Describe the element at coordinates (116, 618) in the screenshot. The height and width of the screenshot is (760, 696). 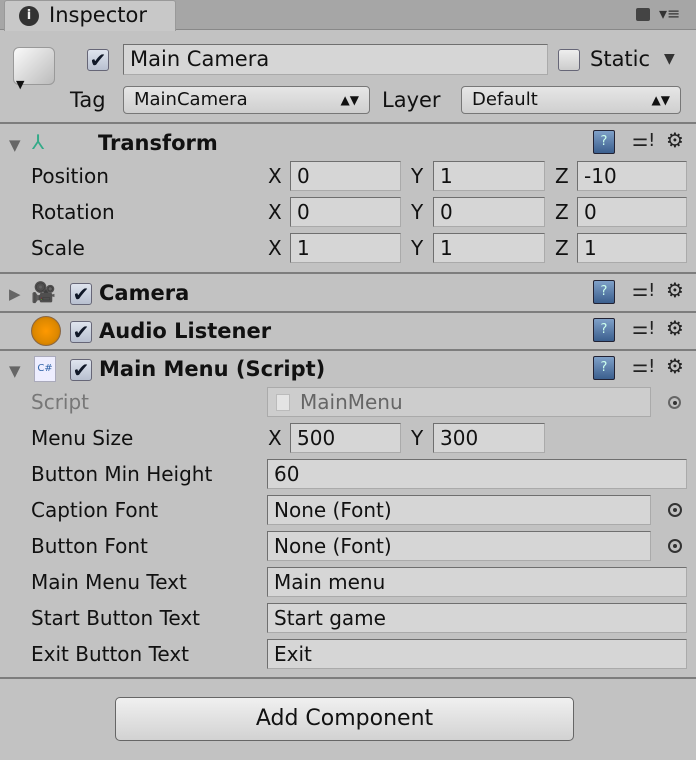
I see `start-button-text-label: Start Button Text` at that location.